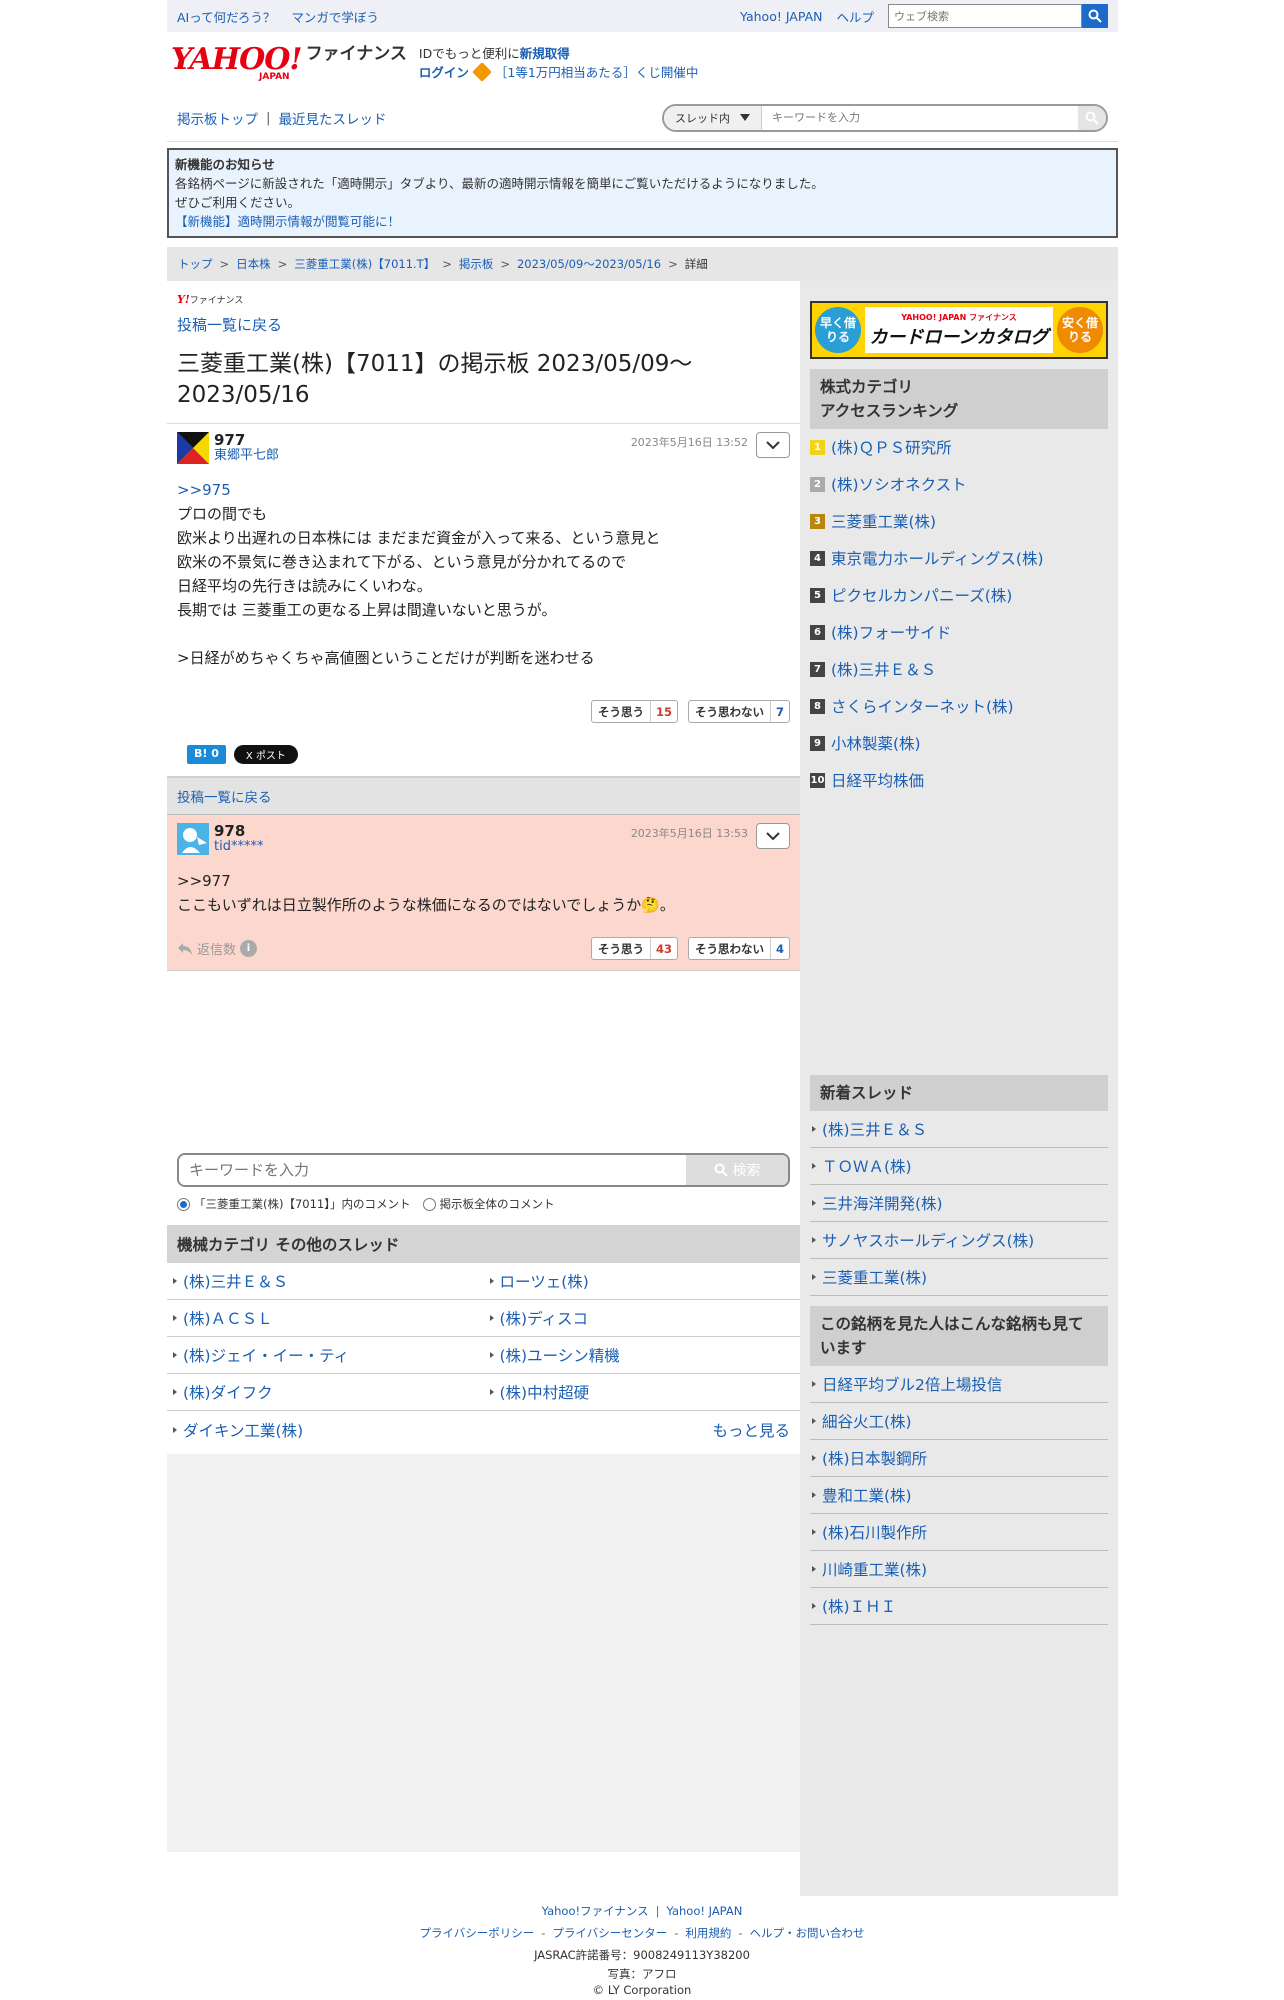  What do you see at coordinates (206, 754) in the screenshot?
I see `hatena-bookmark-button: B! 0` at bounding box center [206, 754].